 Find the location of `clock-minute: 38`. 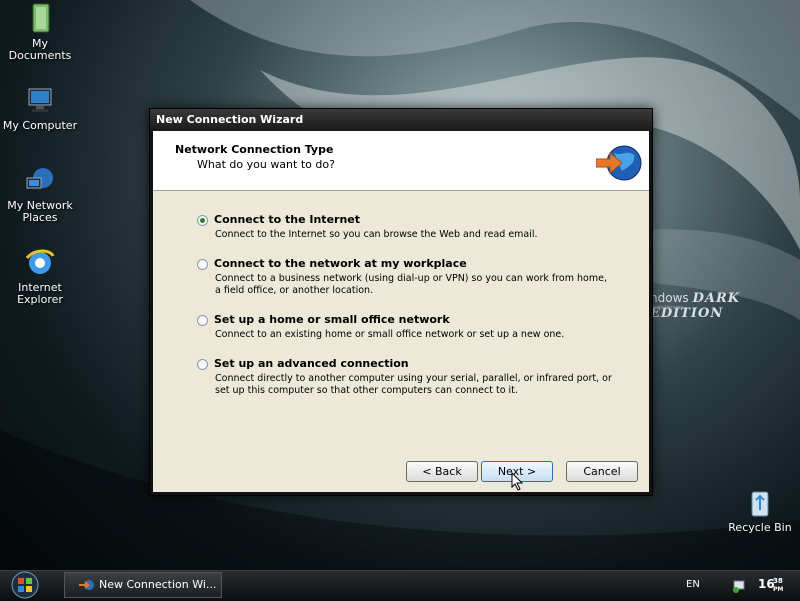

clock-minute: 38 is located at coordinates (778, 581).